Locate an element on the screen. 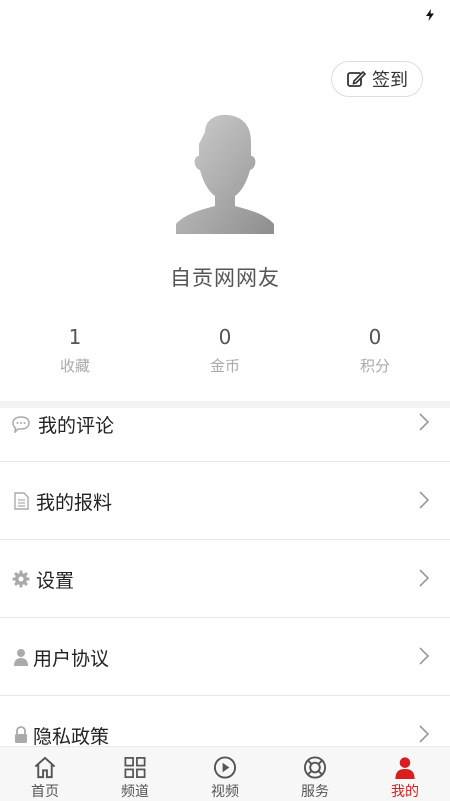  tab-label: 频道 is located at coordinates (135, 792).